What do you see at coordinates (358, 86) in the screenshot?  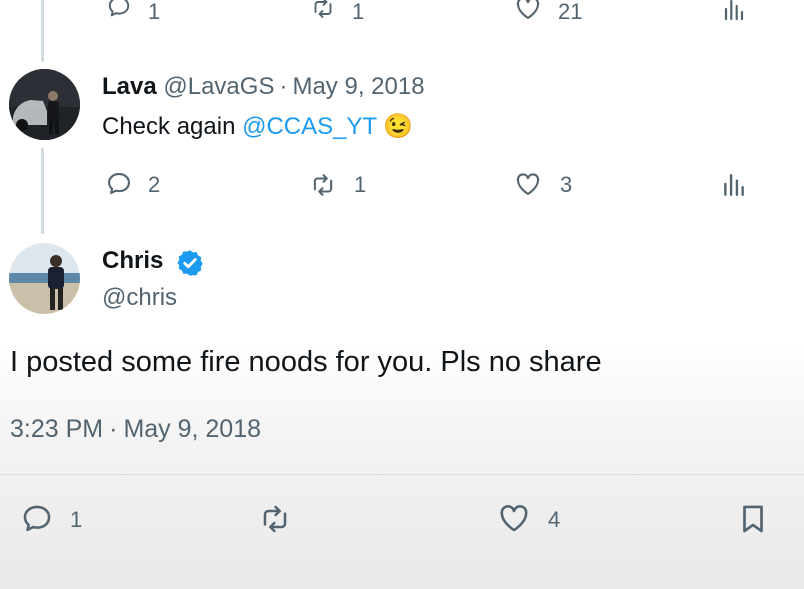 I see `reply-date: May 9, 2018` at bounding box center [358, 86].